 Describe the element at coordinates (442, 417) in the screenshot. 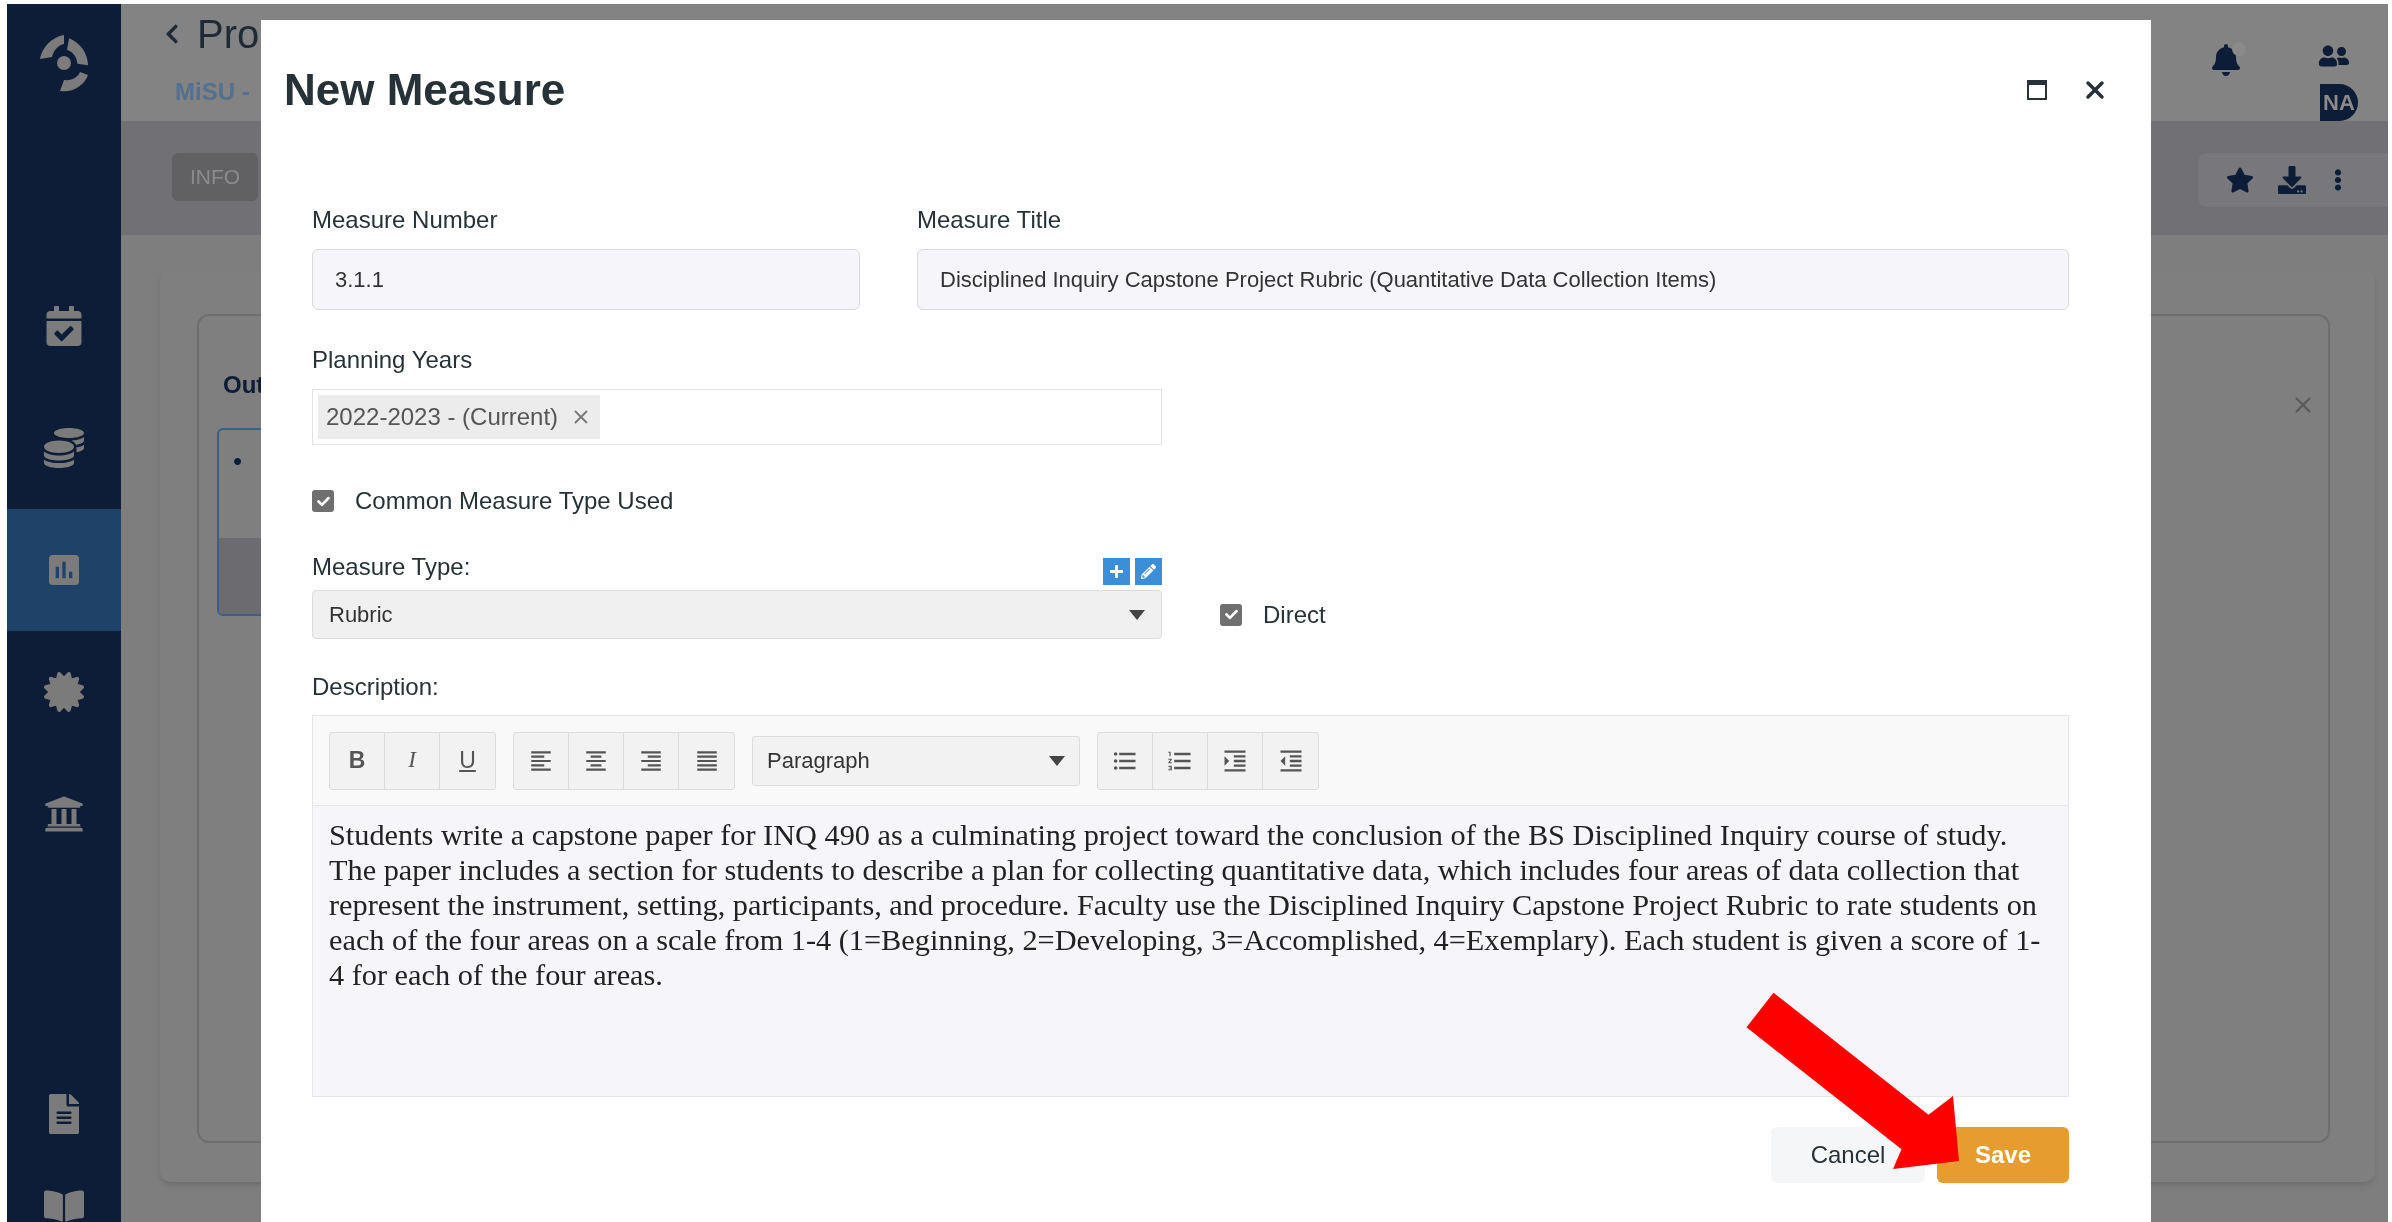

I see `chip-label: 2022-2023 - (Current)` at that location.